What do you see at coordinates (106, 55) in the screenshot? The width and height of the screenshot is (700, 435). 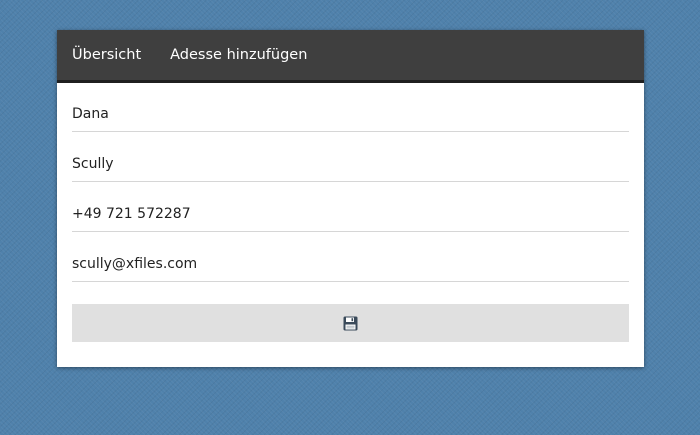 I see `nav-link-overview: Übersicht` at bounding box center [106, 55].